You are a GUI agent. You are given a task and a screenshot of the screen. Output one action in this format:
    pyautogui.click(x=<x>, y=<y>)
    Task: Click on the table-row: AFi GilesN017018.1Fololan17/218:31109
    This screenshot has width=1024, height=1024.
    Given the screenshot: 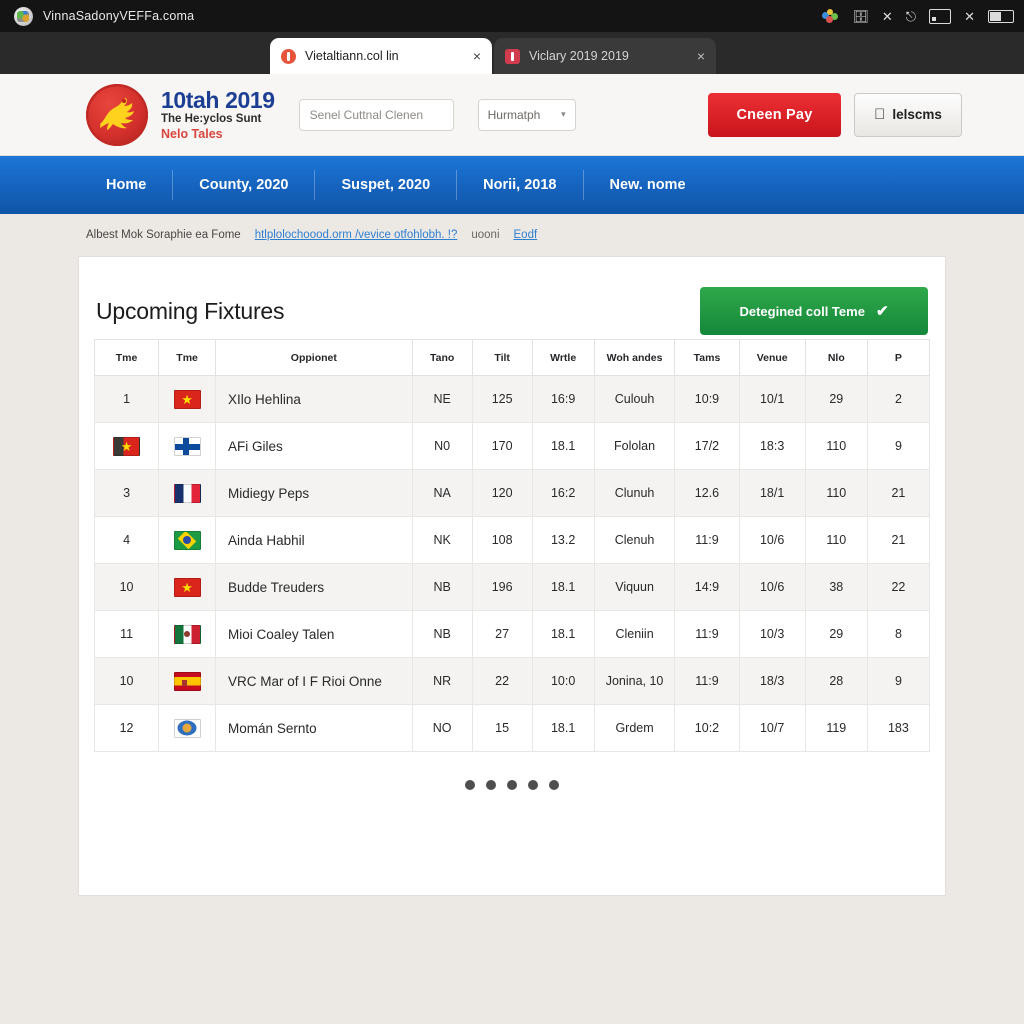 What is the action you would take?
    pyautogui.click(x=512, y=446)
    